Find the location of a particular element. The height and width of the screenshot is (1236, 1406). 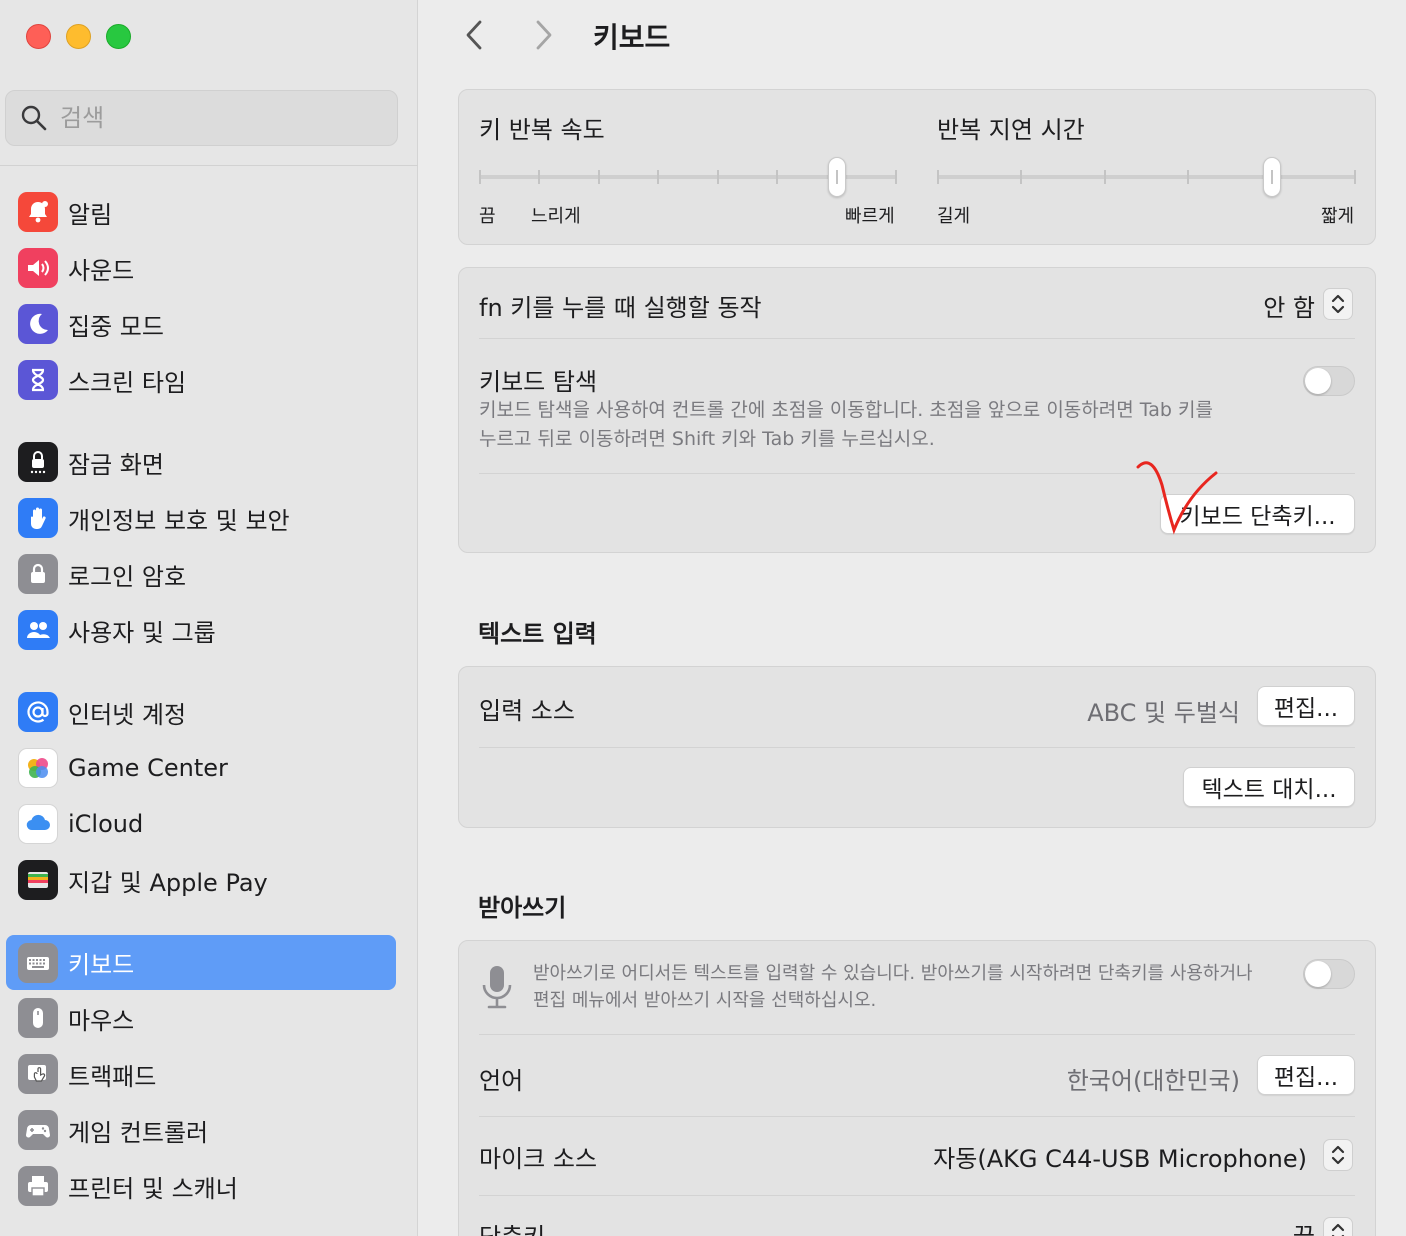

sidebar-item-icloud: iCloud is located at coordinates (201, 824).